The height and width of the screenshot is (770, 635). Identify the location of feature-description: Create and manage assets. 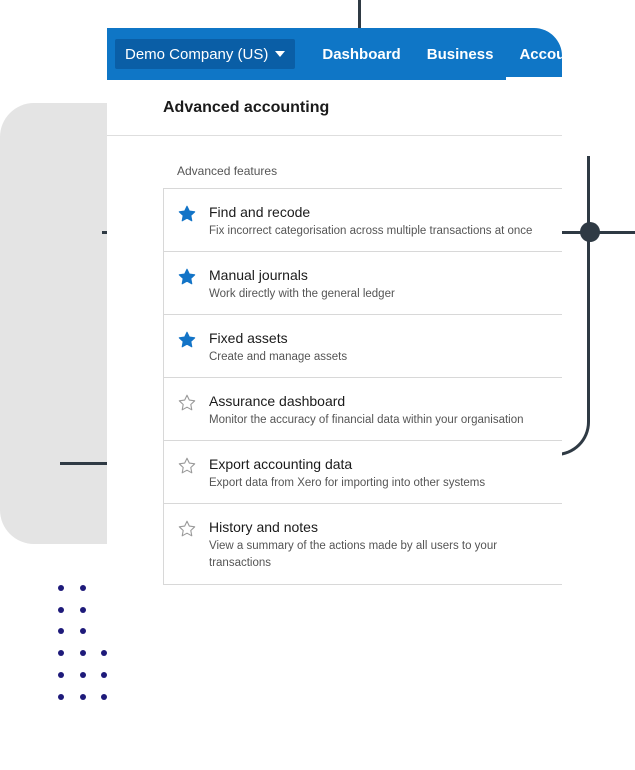
(278, 357).